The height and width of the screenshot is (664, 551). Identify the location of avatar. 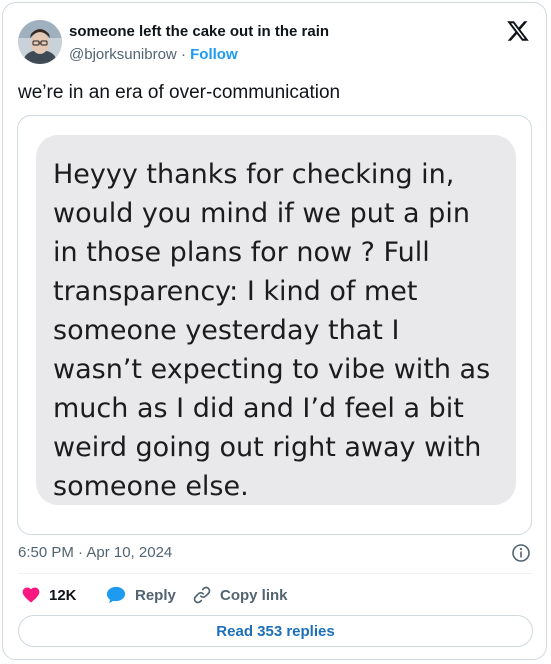
(40, 42).